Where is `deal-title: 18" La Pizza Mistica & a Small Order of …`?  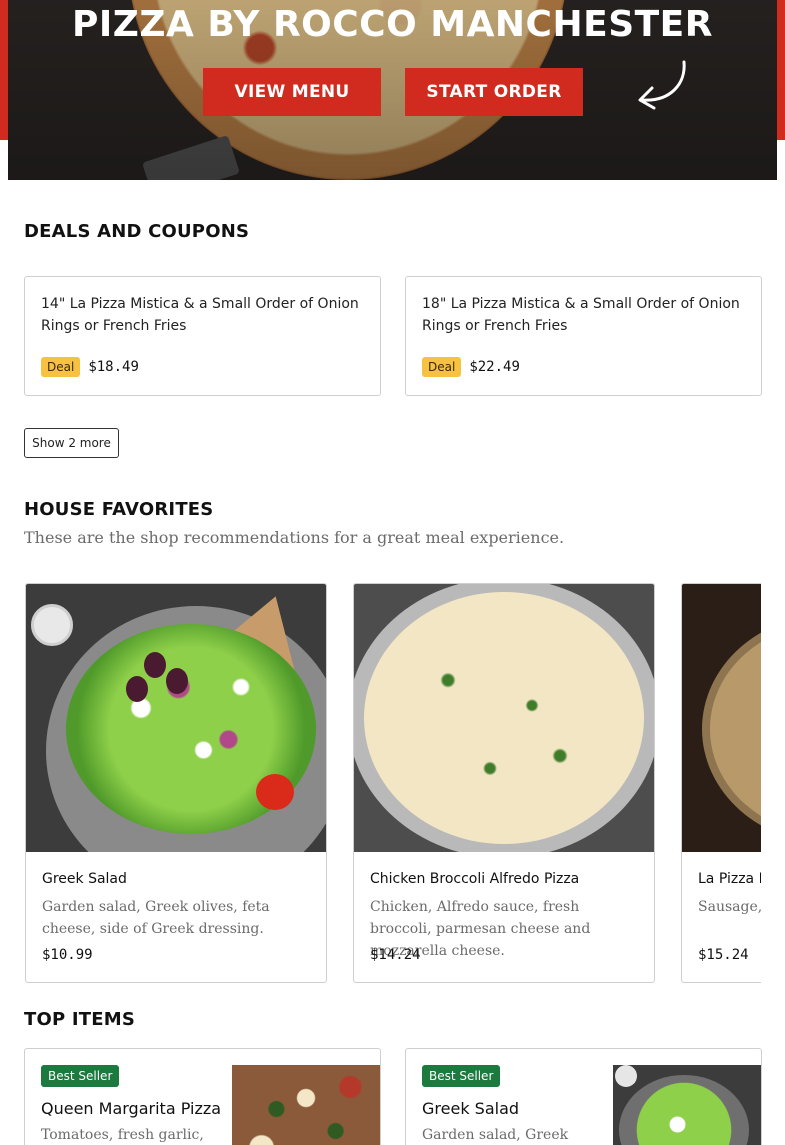 deal-title: 18" La Pizza Mistica & a Small Order of … is located at coordinates (581, 315).